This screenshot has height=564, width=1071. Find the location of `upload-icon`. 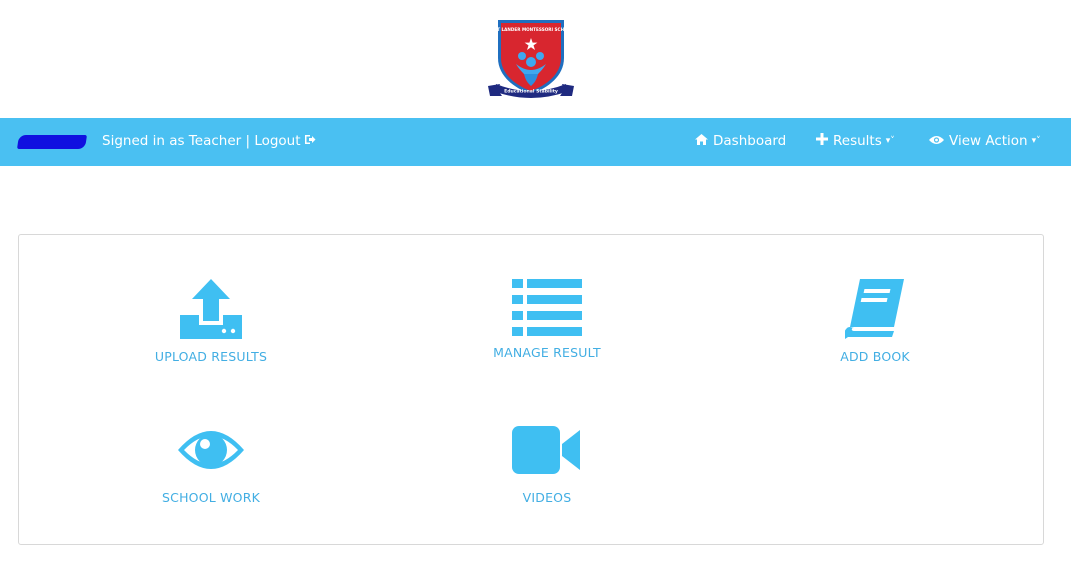

upload-icon is located at coordinates (211, 309).